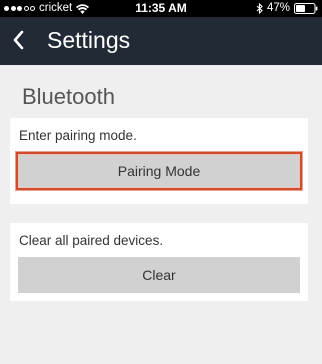  I want to click on pairing-mode-button: Pairing Mode, so click(159, 171).